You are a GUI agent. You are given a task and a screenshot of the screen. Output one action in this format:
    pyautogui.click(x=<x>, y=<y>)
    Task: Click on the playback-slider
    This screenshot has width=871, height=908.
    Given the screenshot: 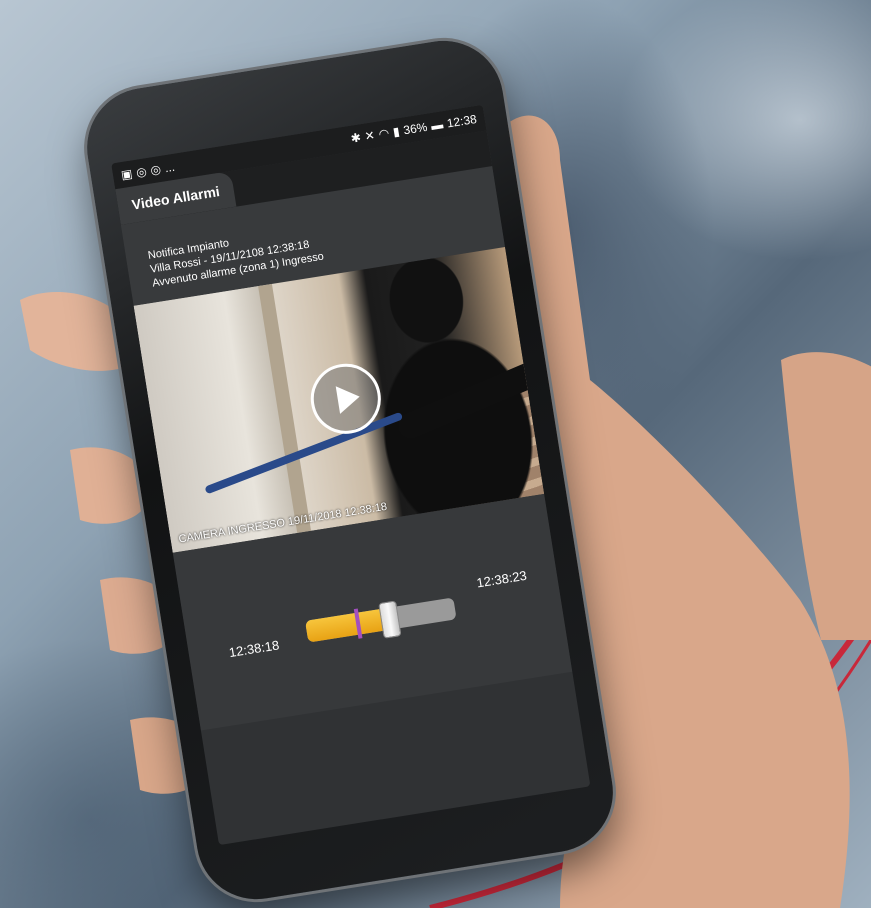 What is the action you would take?
    pyautogui.click(x=381, y=620)
    